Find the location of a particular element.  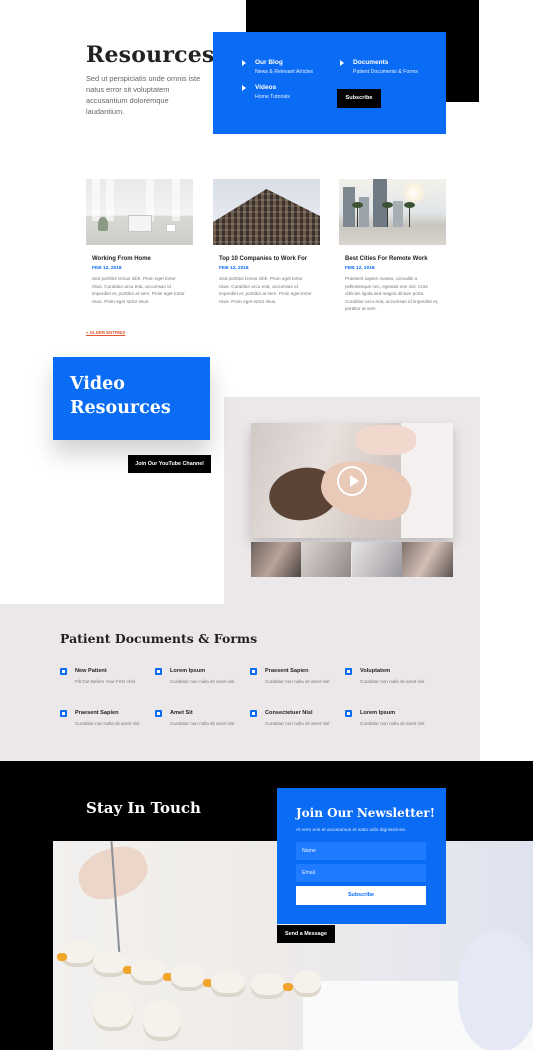

nav-item-subtitle: Patient Documents & Forms is located at coordinates (385, 72).